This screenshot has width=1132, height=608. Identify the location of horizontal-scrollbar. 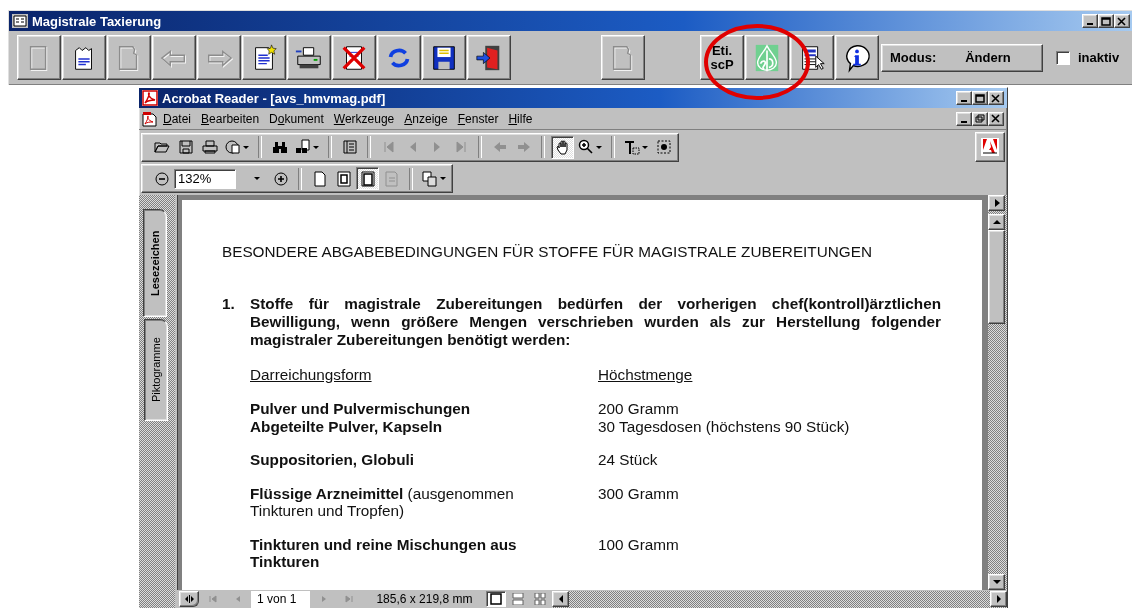
(779, 599).